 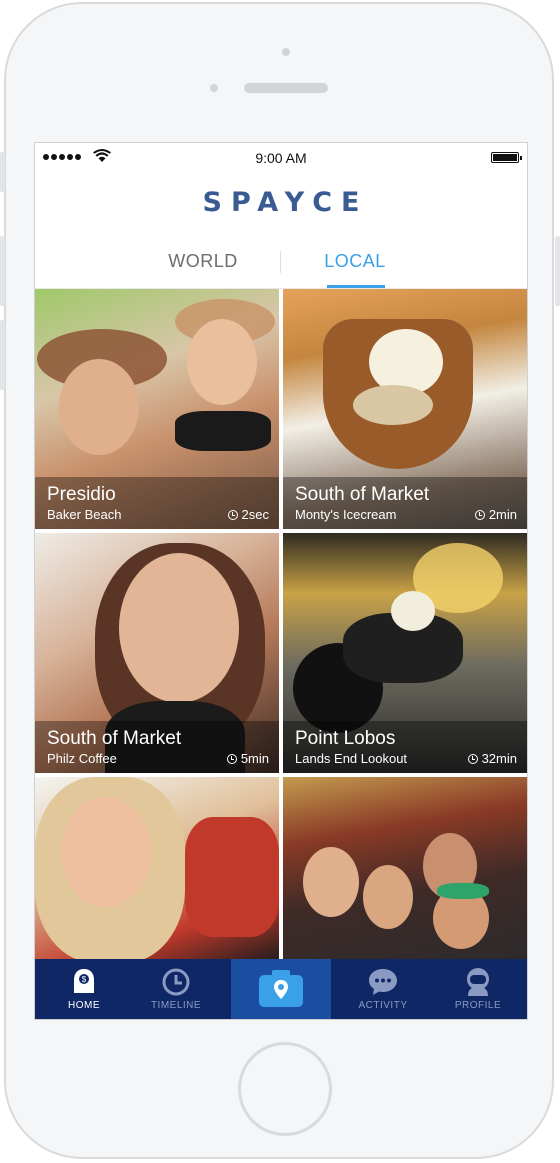 What do you see at coordinates (232, 877) in the screenshot?
I see `pillow-shape` at bounding box center [232, 877].